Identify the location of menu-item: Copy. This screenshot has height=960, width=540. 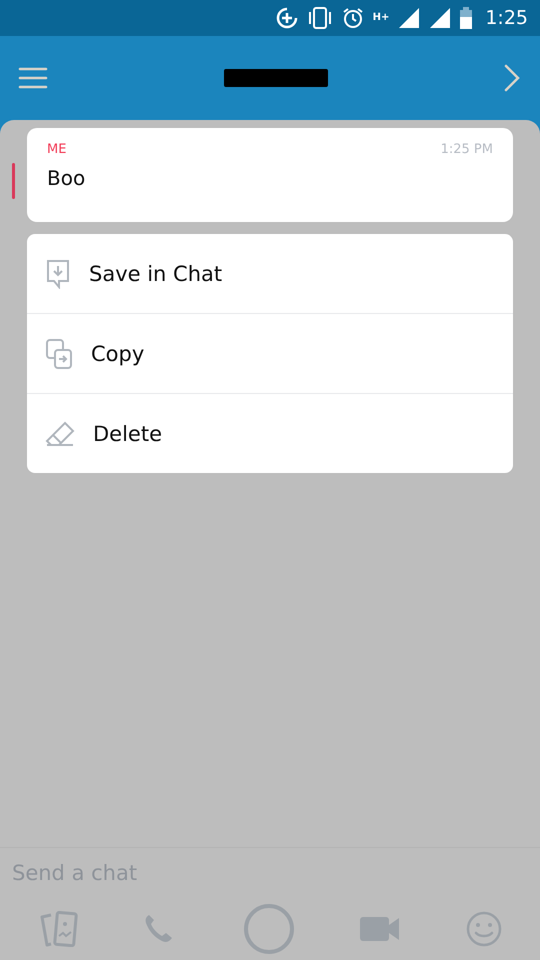
(270, 353).